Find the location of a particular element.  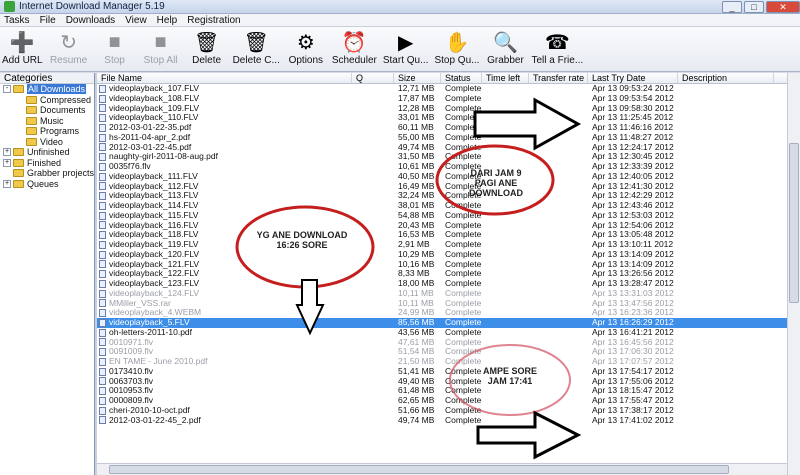

column-description: Description is located at coordinates (726, 78).